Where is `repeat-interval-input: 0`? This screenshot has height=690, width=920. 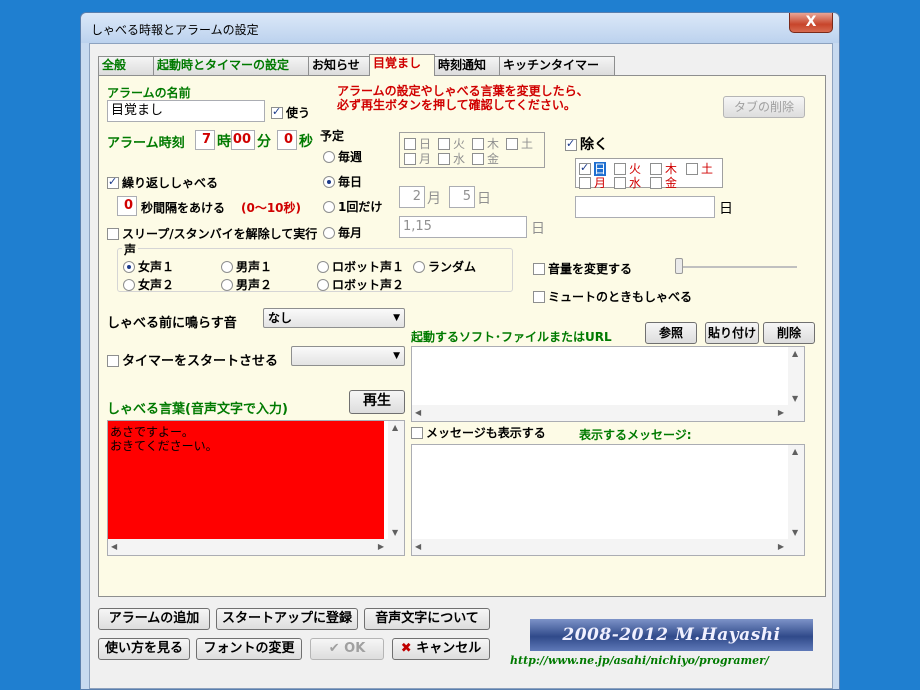
repeat-interval-input: 0 is located at coordinates (127, 206).